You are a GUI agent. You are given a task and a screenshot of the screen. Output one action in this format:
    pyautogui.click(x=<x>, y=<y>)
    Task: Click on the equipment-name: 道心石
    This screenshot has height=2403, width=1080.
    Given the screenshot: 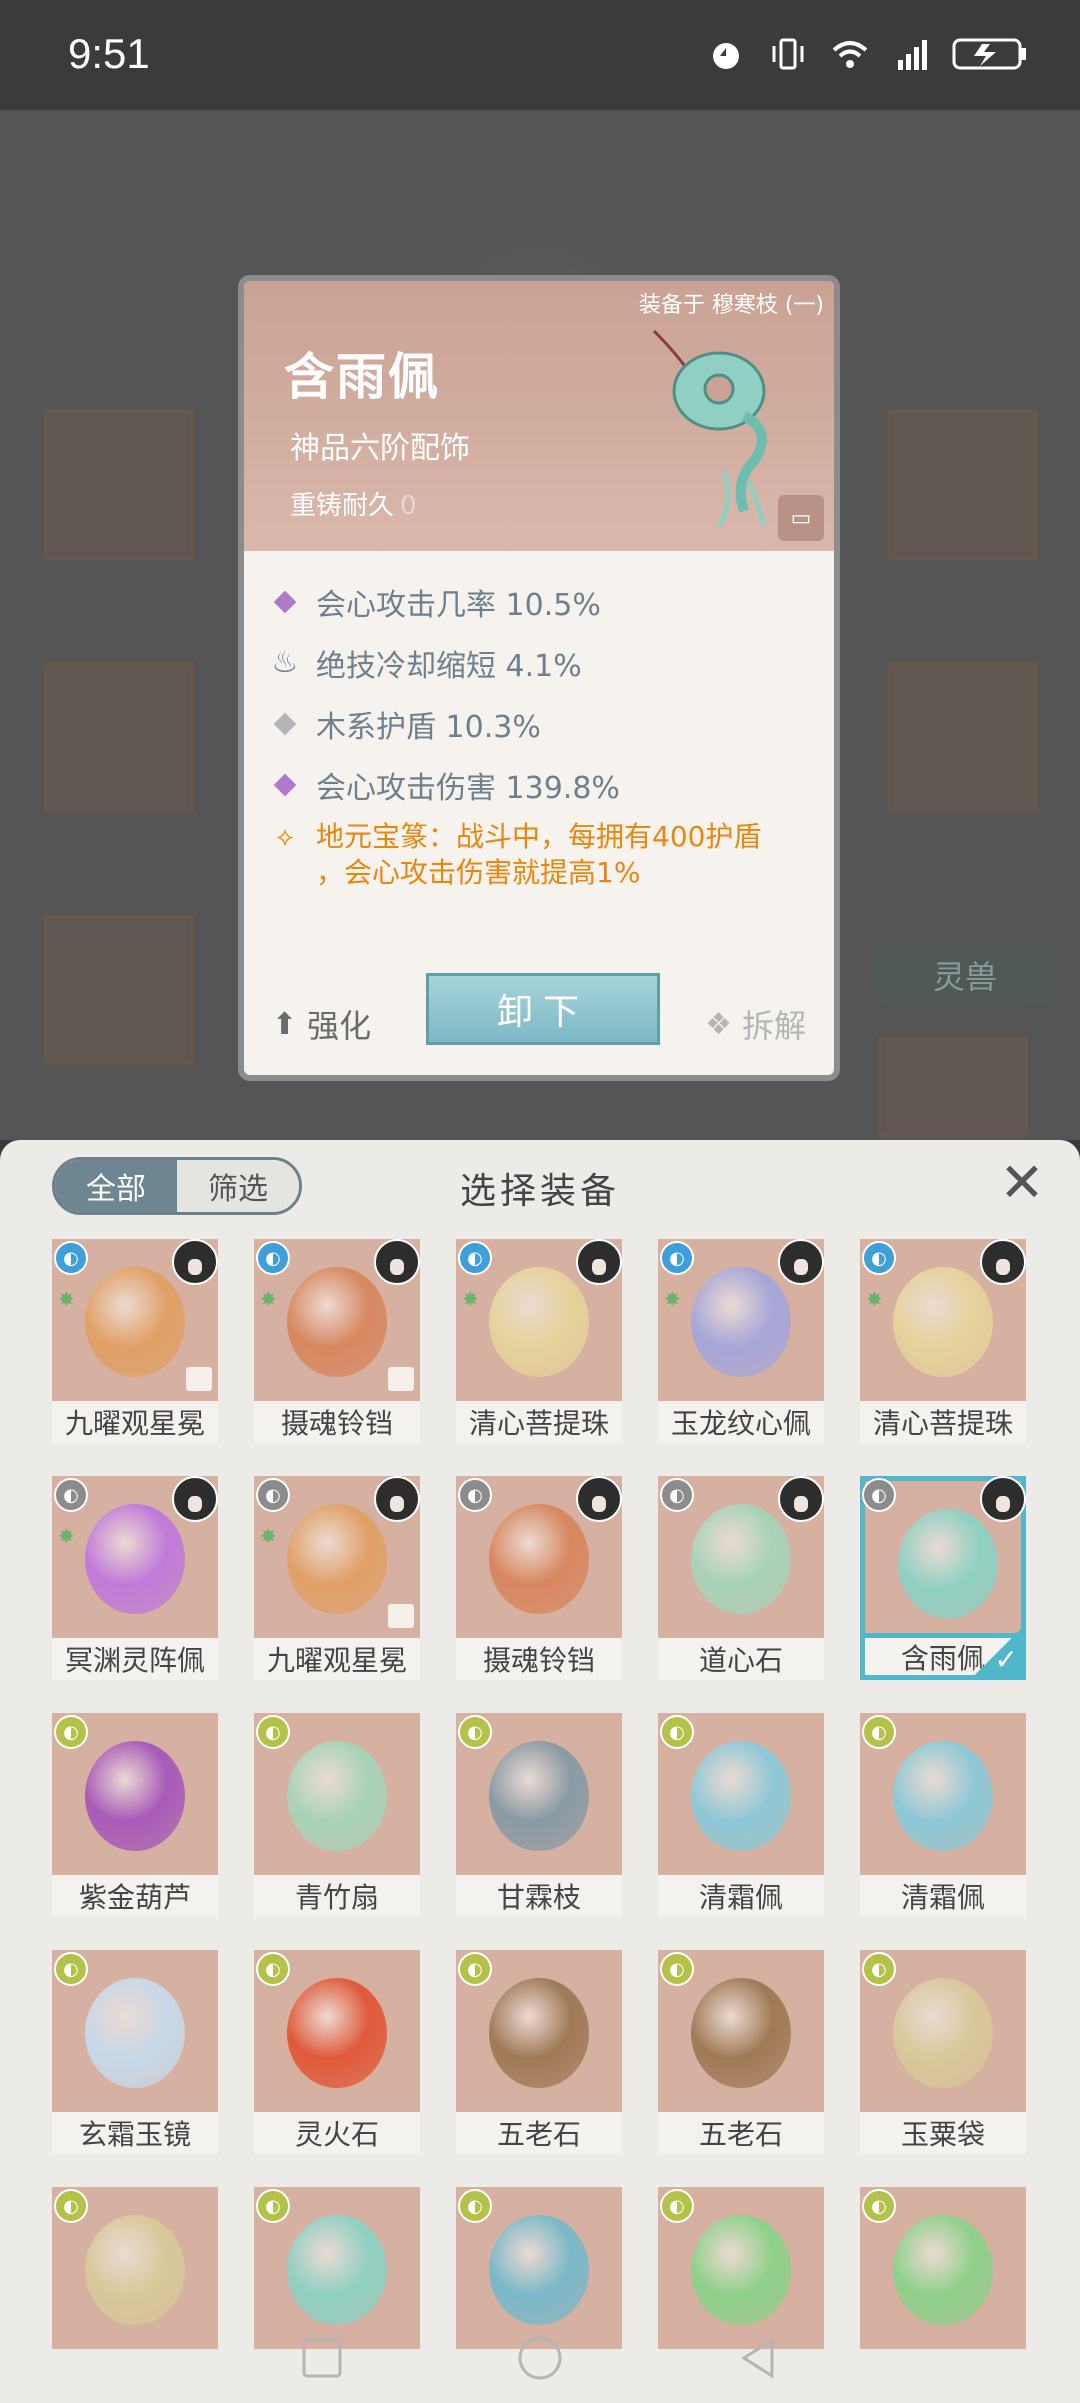 What is the action you would take?
    pyautogui.click(x=741, y=1659)
    